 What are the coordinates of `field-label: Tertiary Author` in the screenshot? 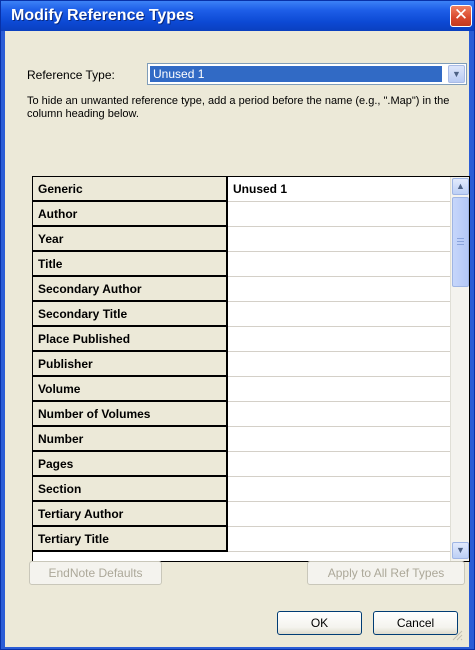 It's located at (130, 514).